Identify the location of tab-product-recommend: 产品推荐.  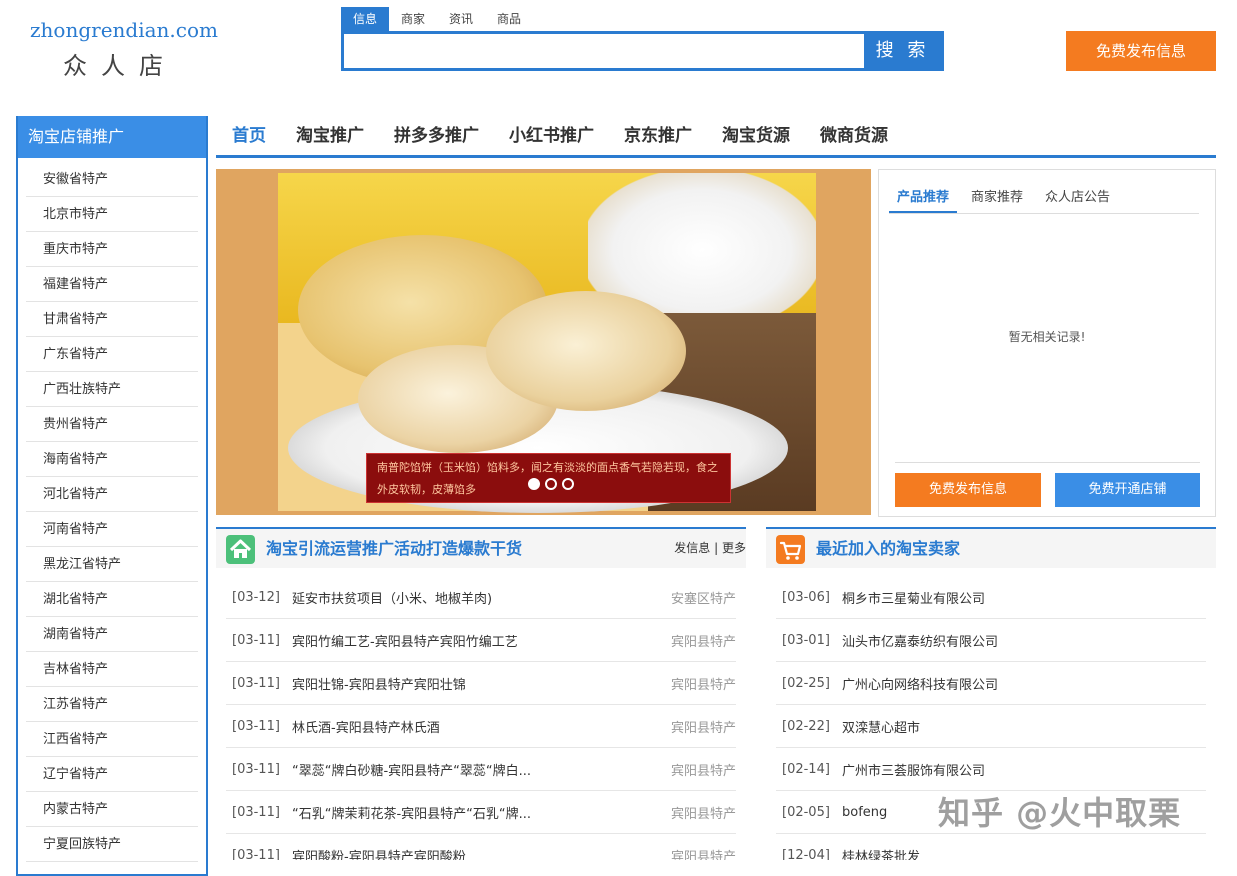
(923, 197).